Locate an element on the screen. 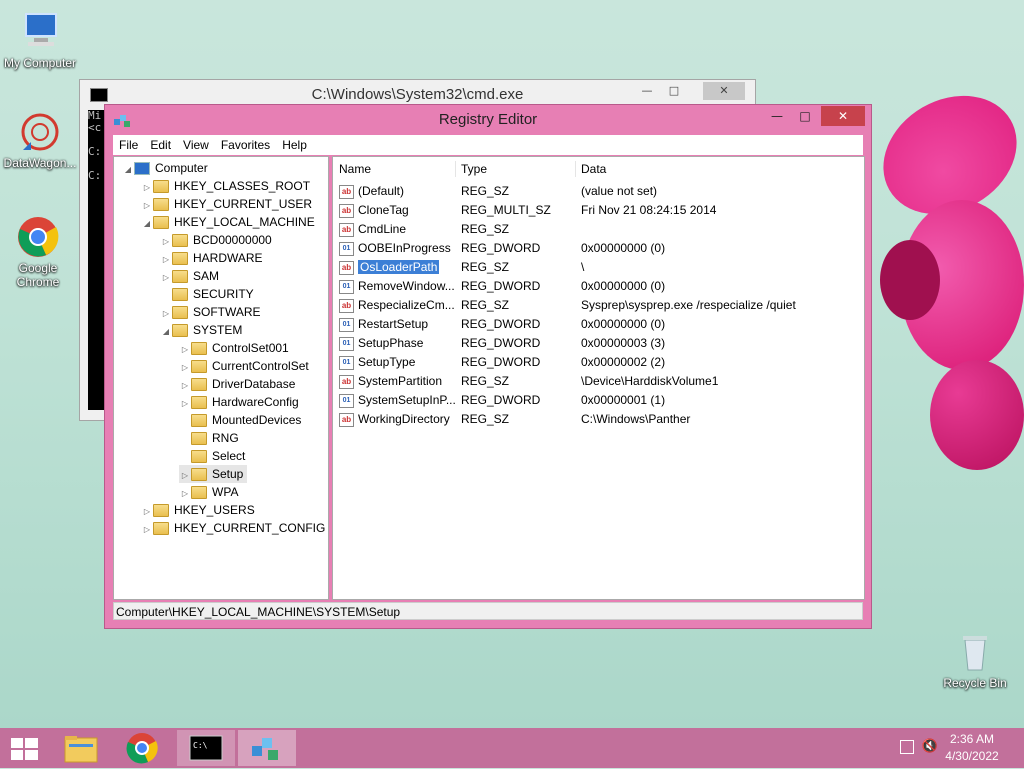 This screenshot has height=769, width=1024. taskbar-regedit is located at coordinates (267, 748).